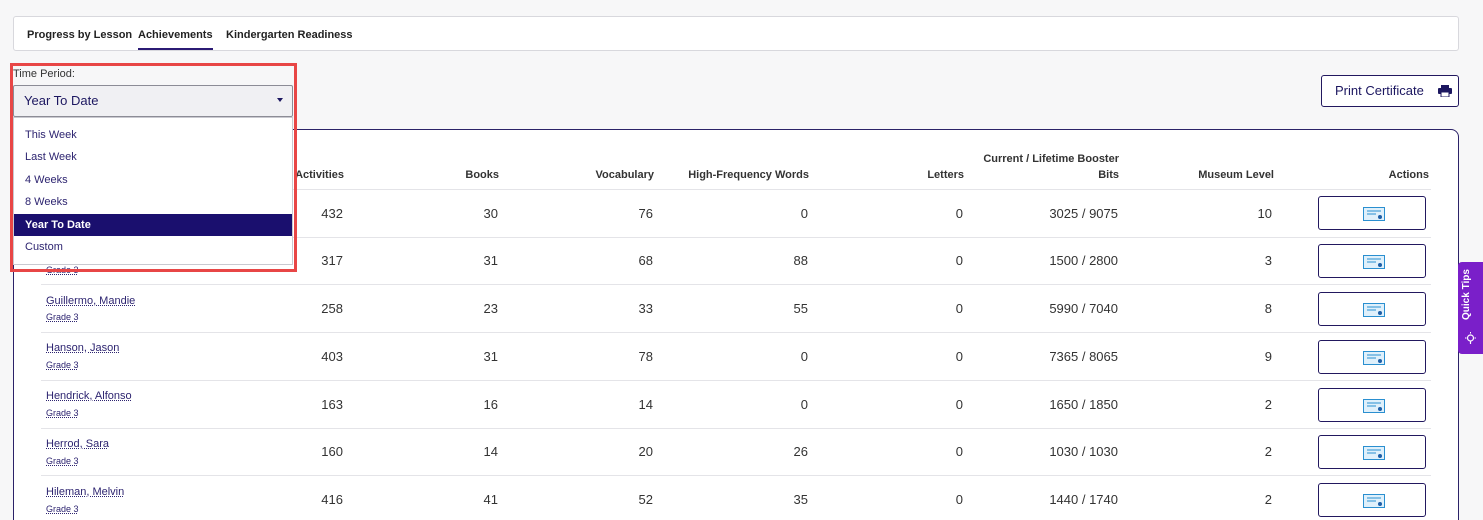  Describe the element at coordinates (153, 225) in the screenshot. I see `option-year-to-date: Year To Date` at that location.